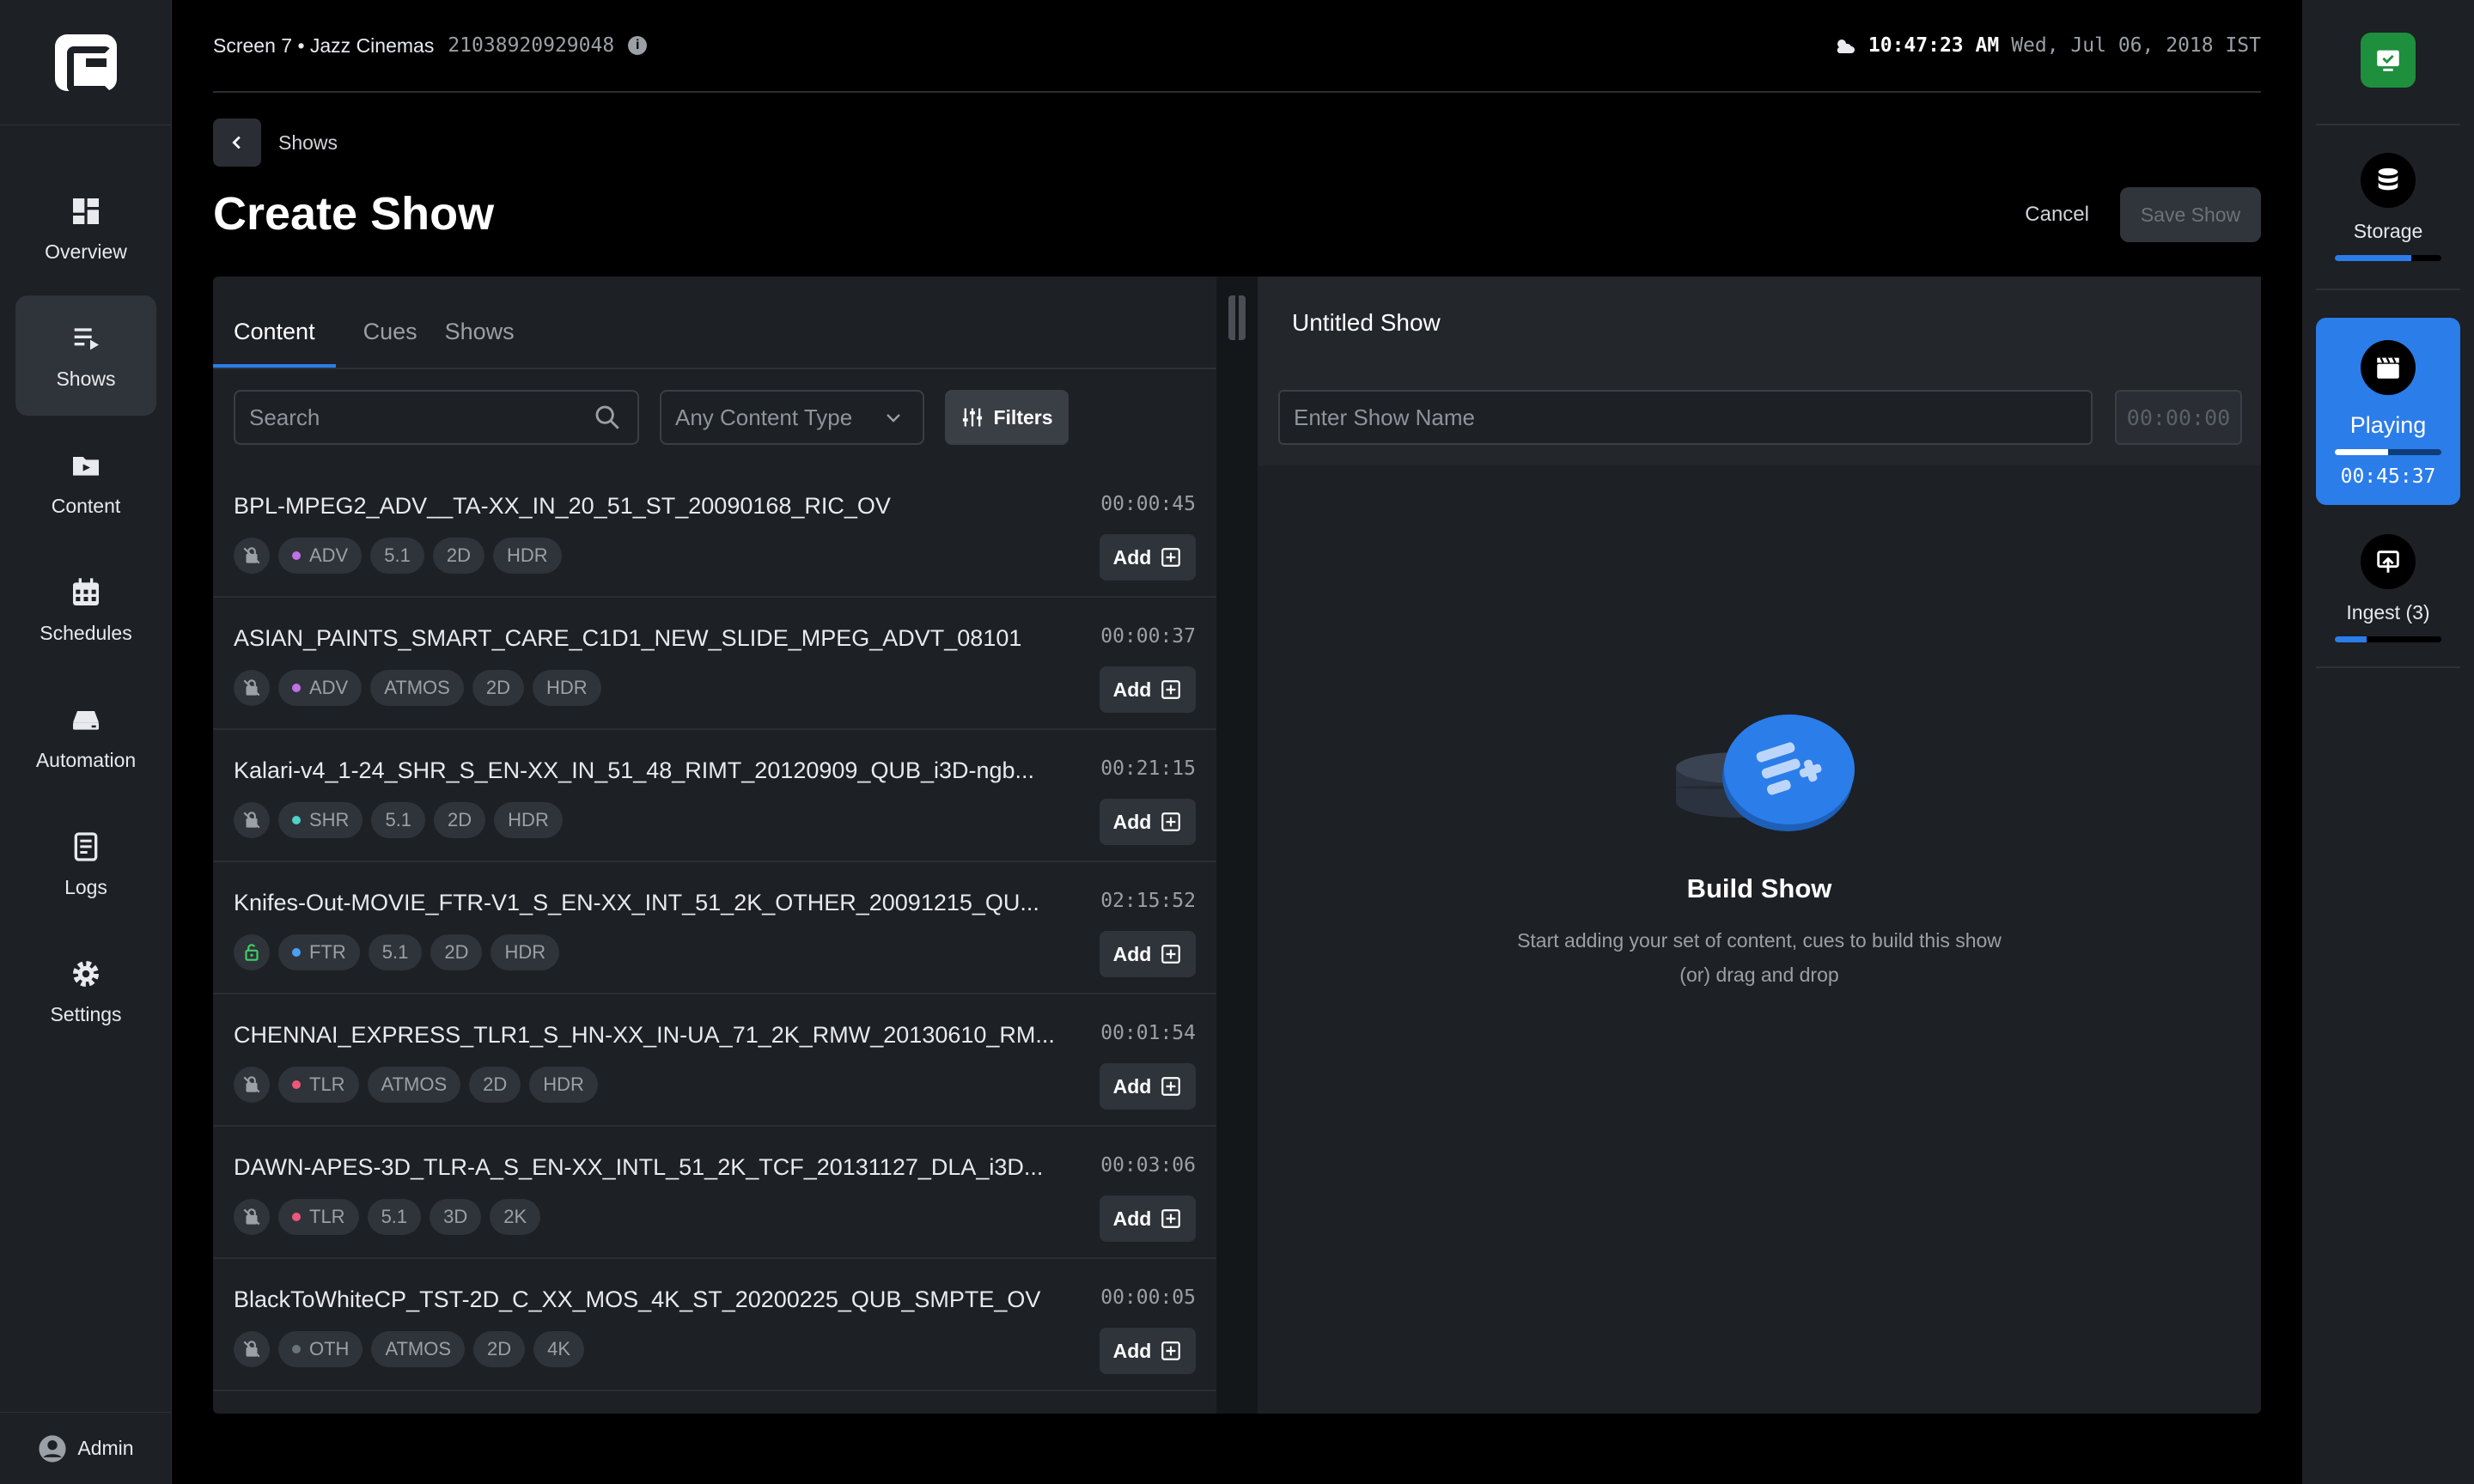  Describe the element at coordinates (714, 323) in the screenshot. I see `content-tabs: Content Cues Shows` at that location.